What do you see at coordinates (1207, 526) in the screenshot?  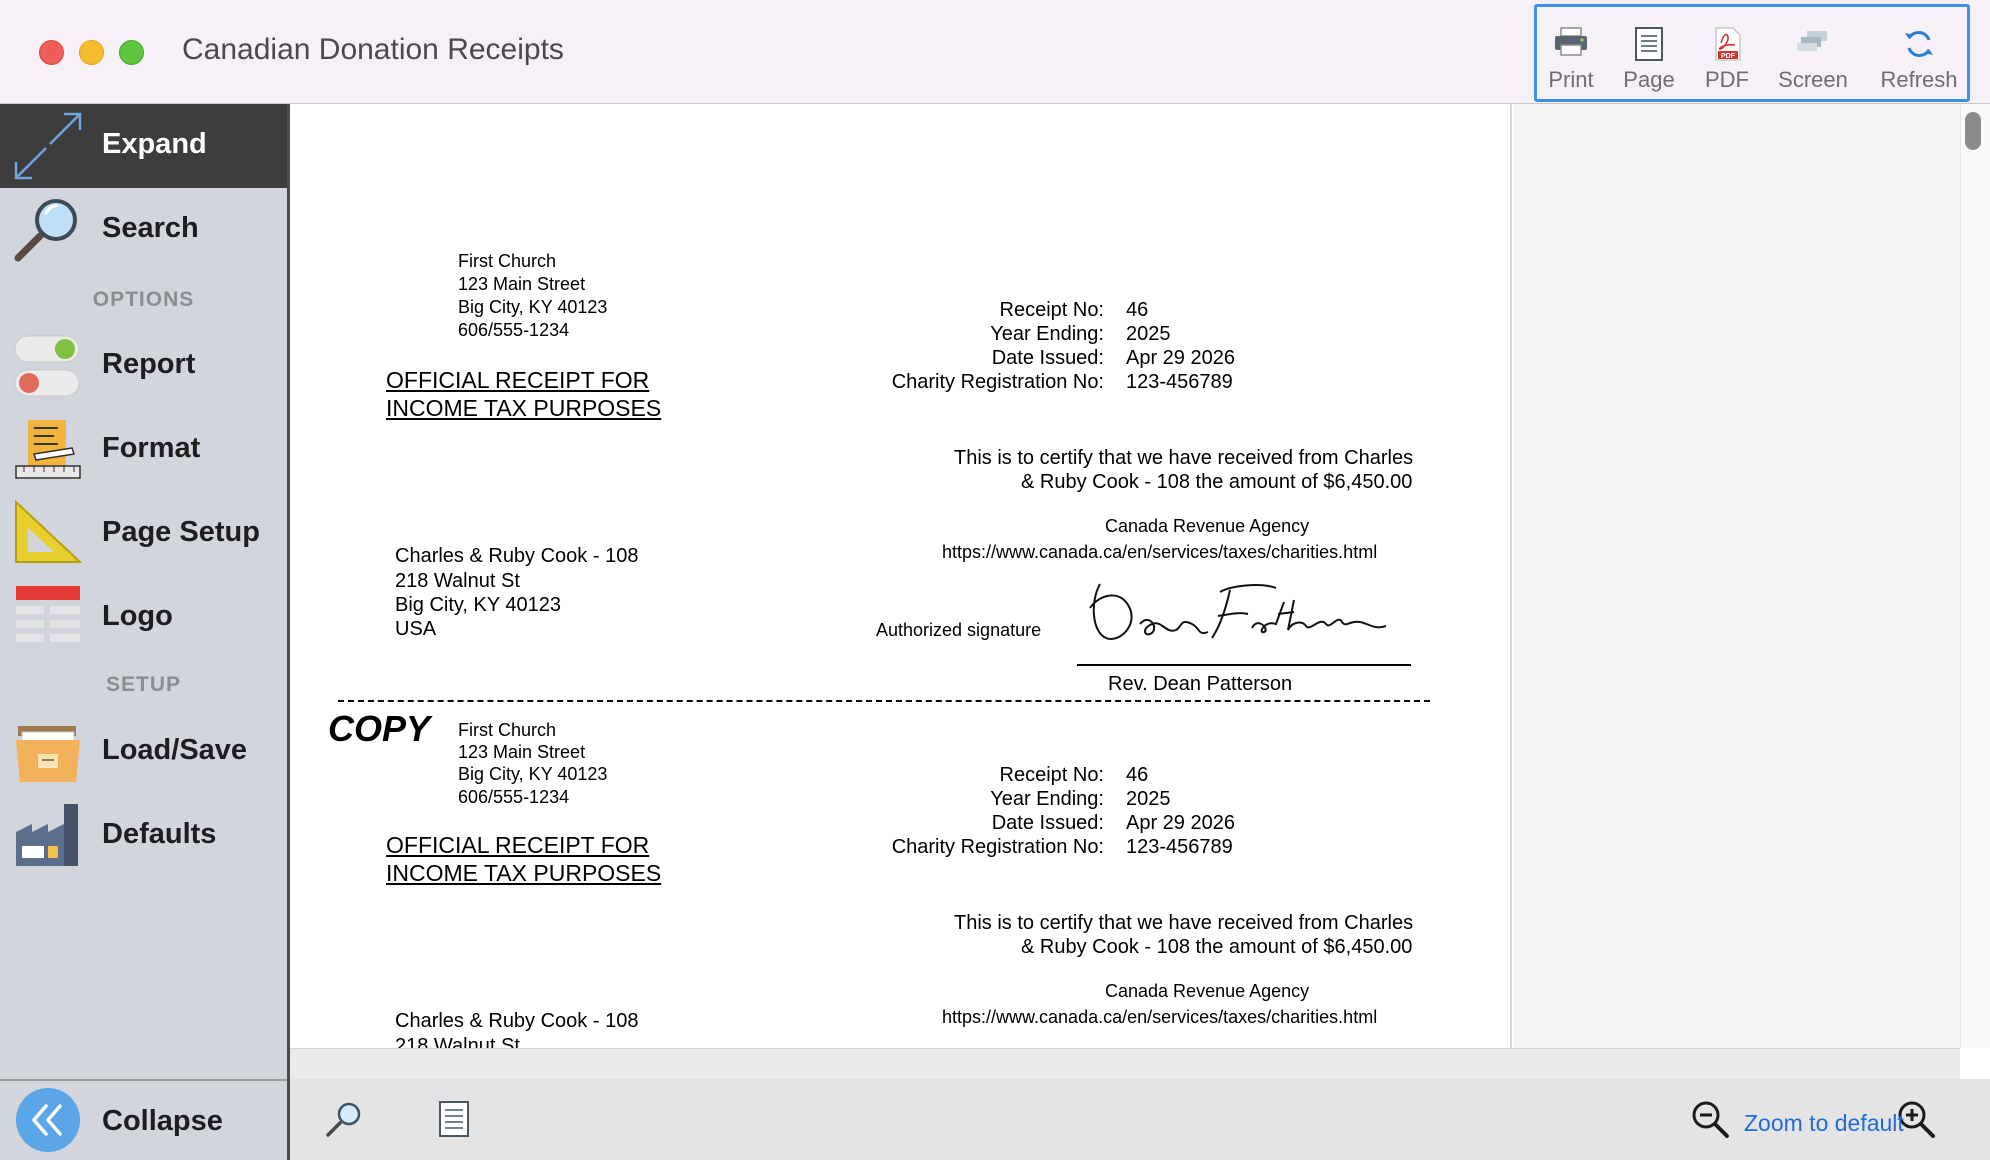 I see `agency-name: Canada Revenue Agency` at bounding box center [1207, 526].